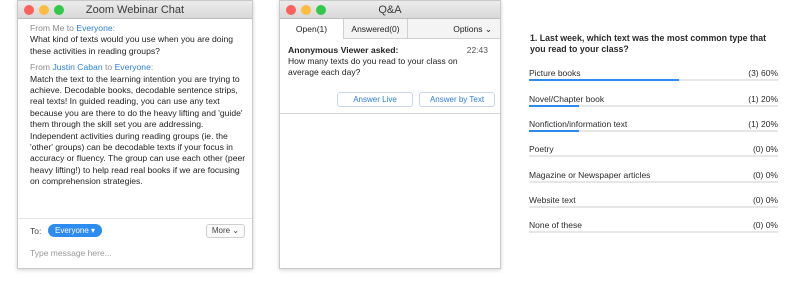  Describe the element at coordinates (653, 128) in the screenshot. I see `poll-option: Nonfiction/information text (1) 20%` at that location.